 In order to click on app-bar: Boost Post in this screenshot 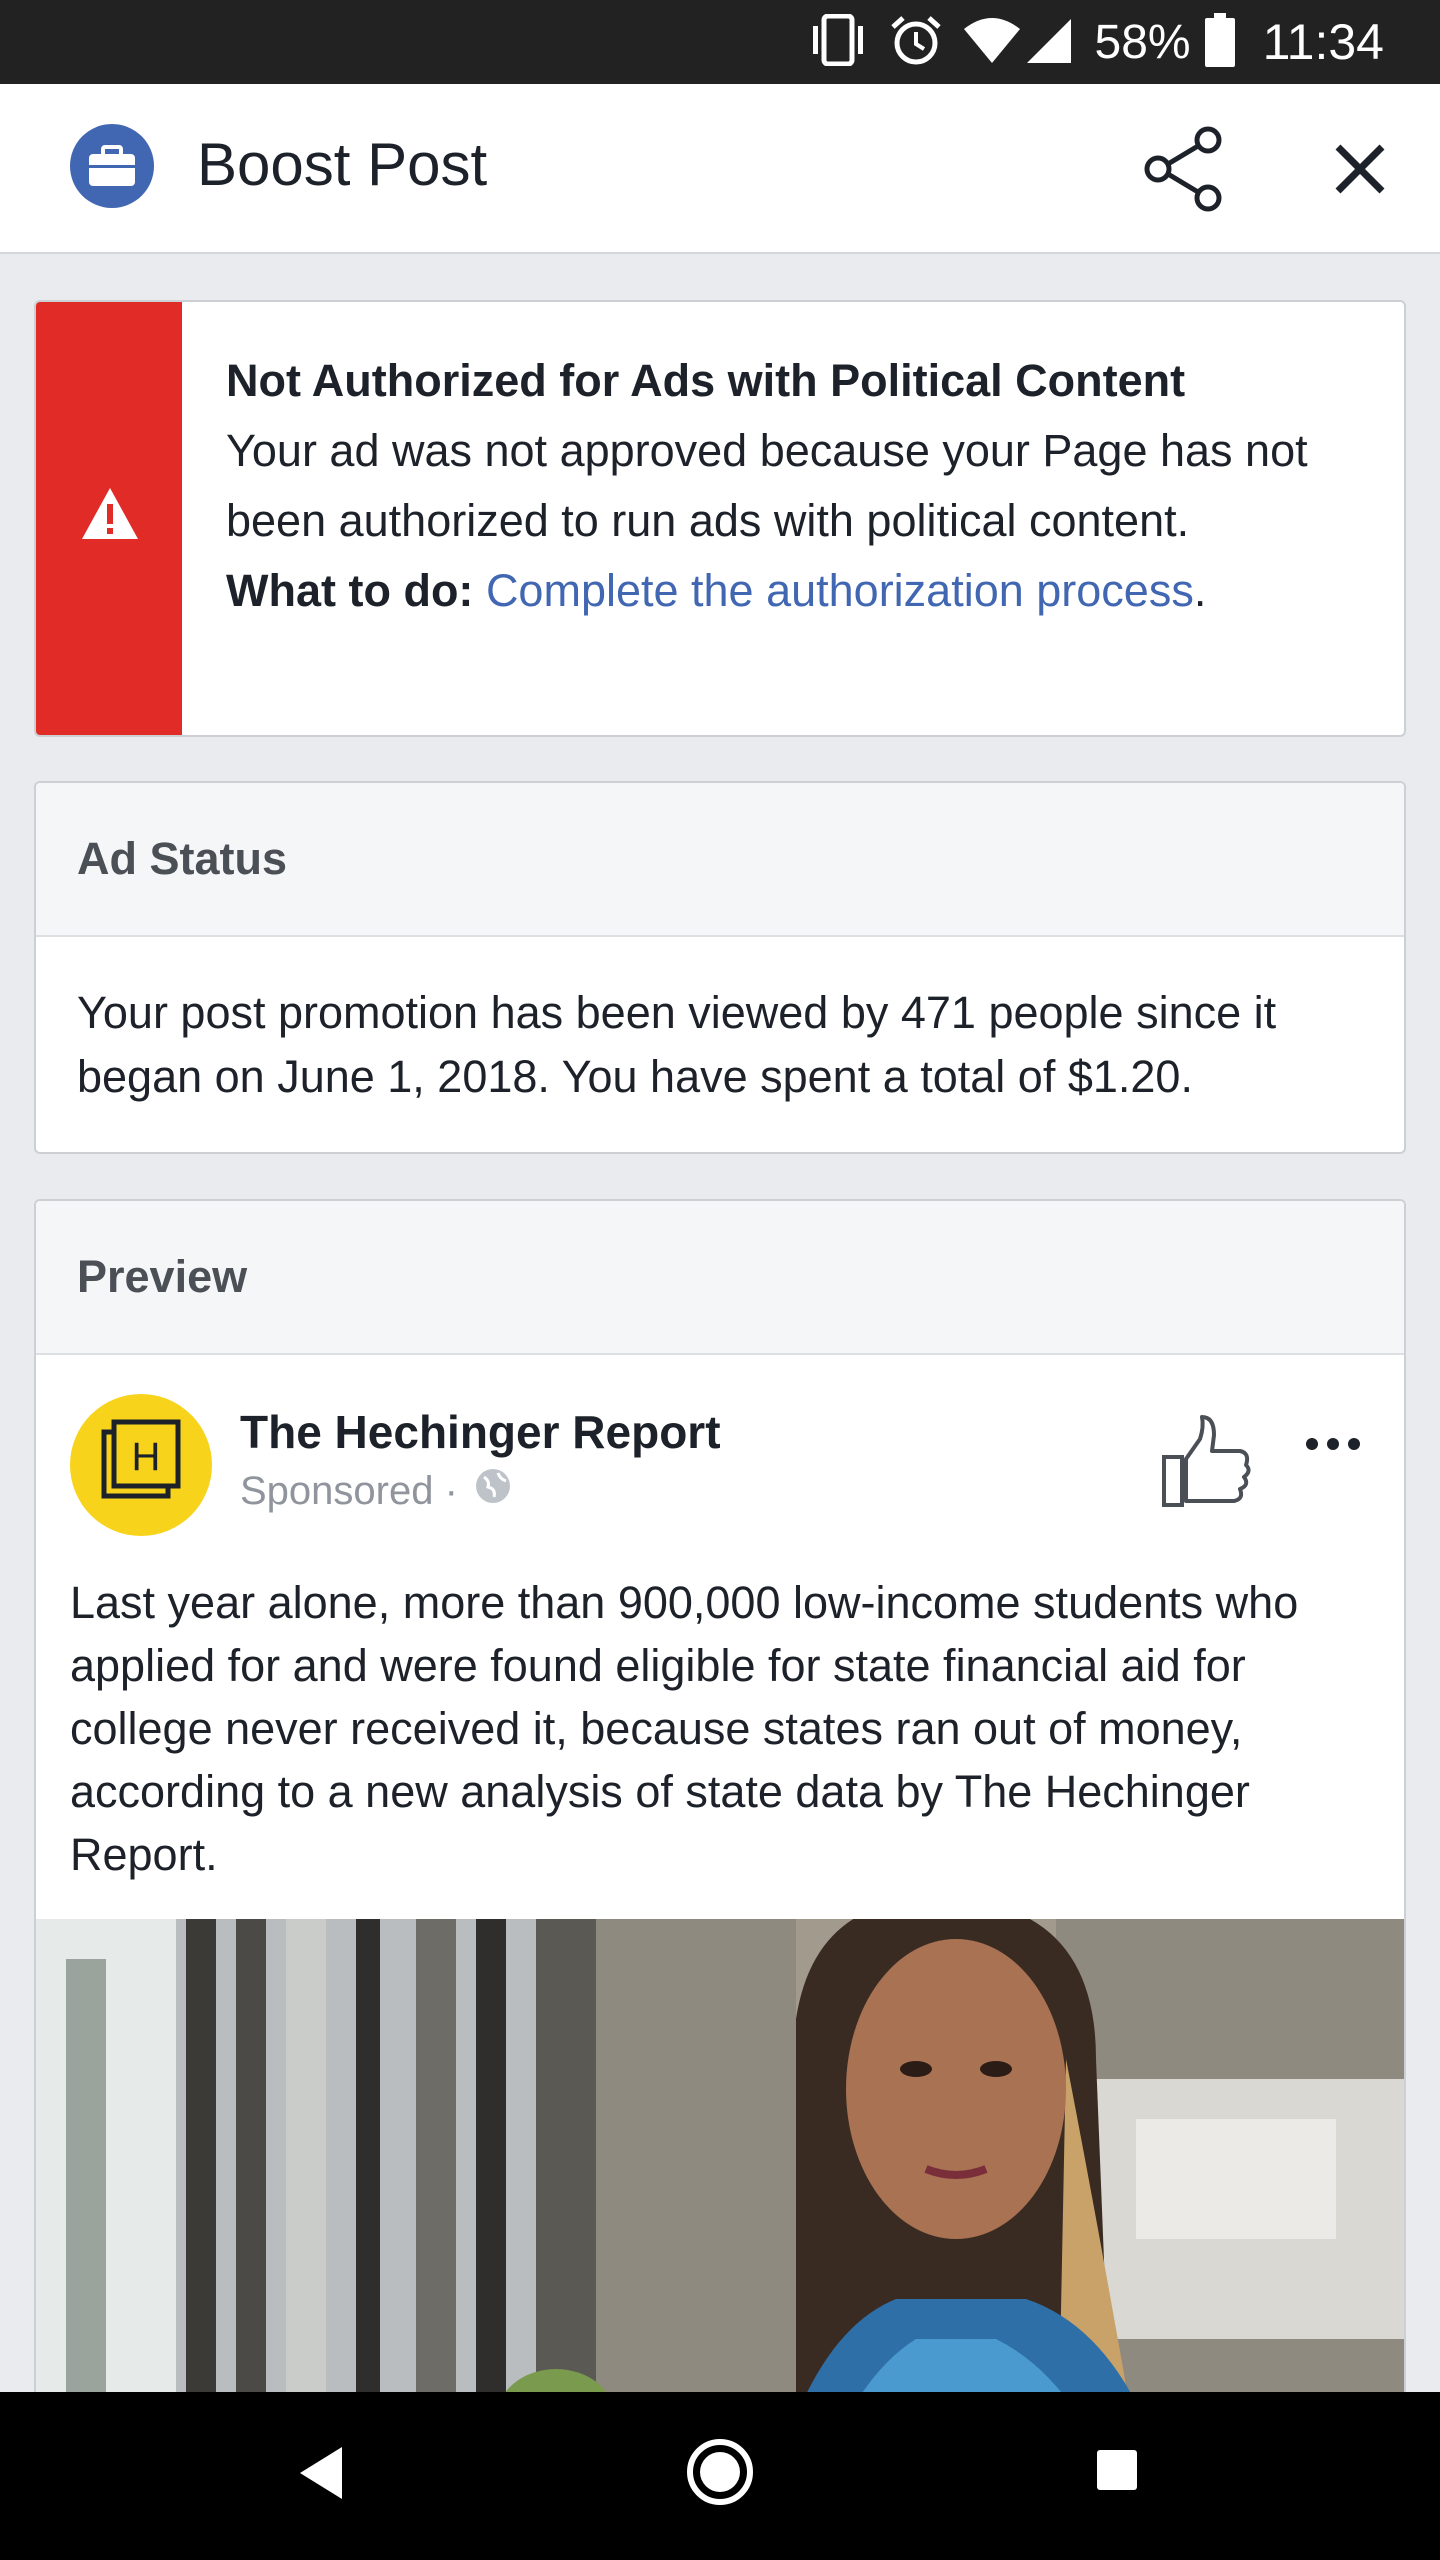, I will do `click(720, 169)`.